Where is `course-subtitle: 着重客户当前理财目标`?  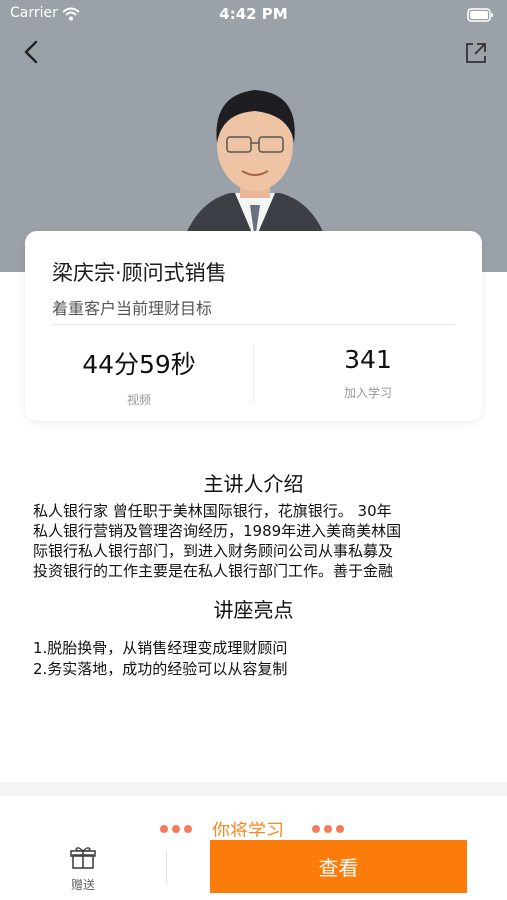
course-subtitle: 着重客户当前理财目标 is located at coordinates (132, 308).